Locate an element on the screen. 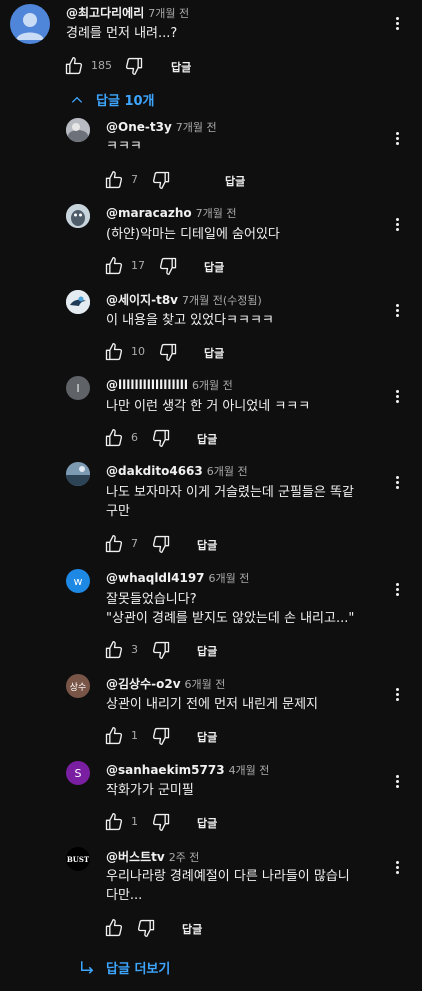 Image resolution: width=422 pixels, height=991 pixels. author-name: @dakdito4663 is located at coordinates (154, 471).